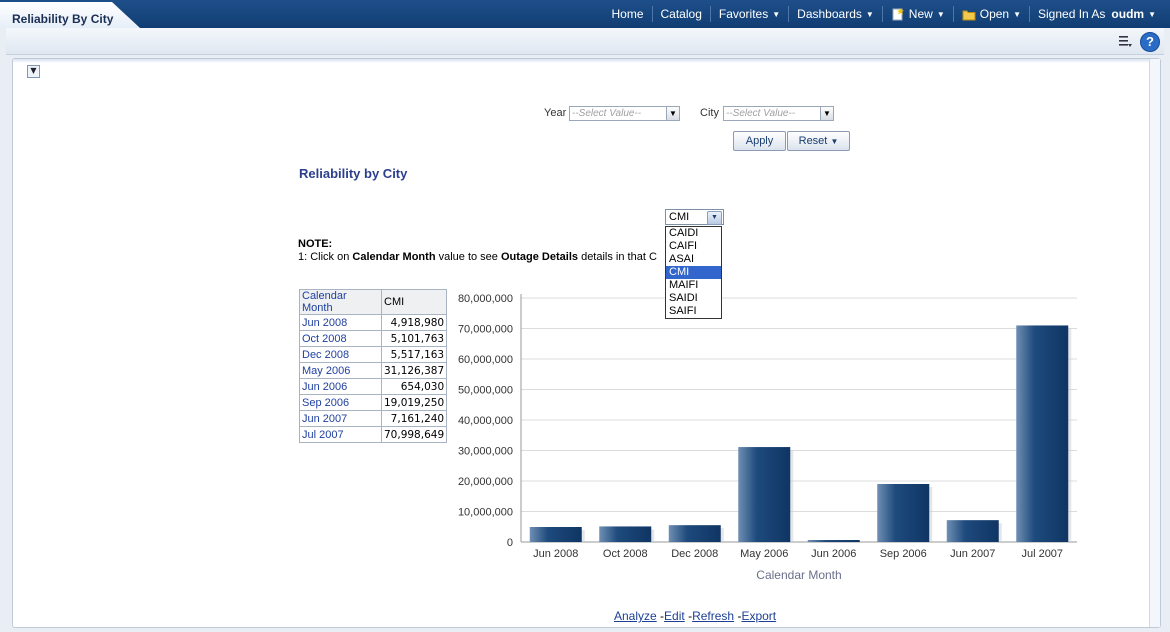 This screenshot has height=632, width=1170. What do you see at coordinates (798, 575) in the screenshot?
I see `x-axis-title: Calendar Month` at bounding box center [798, 575].